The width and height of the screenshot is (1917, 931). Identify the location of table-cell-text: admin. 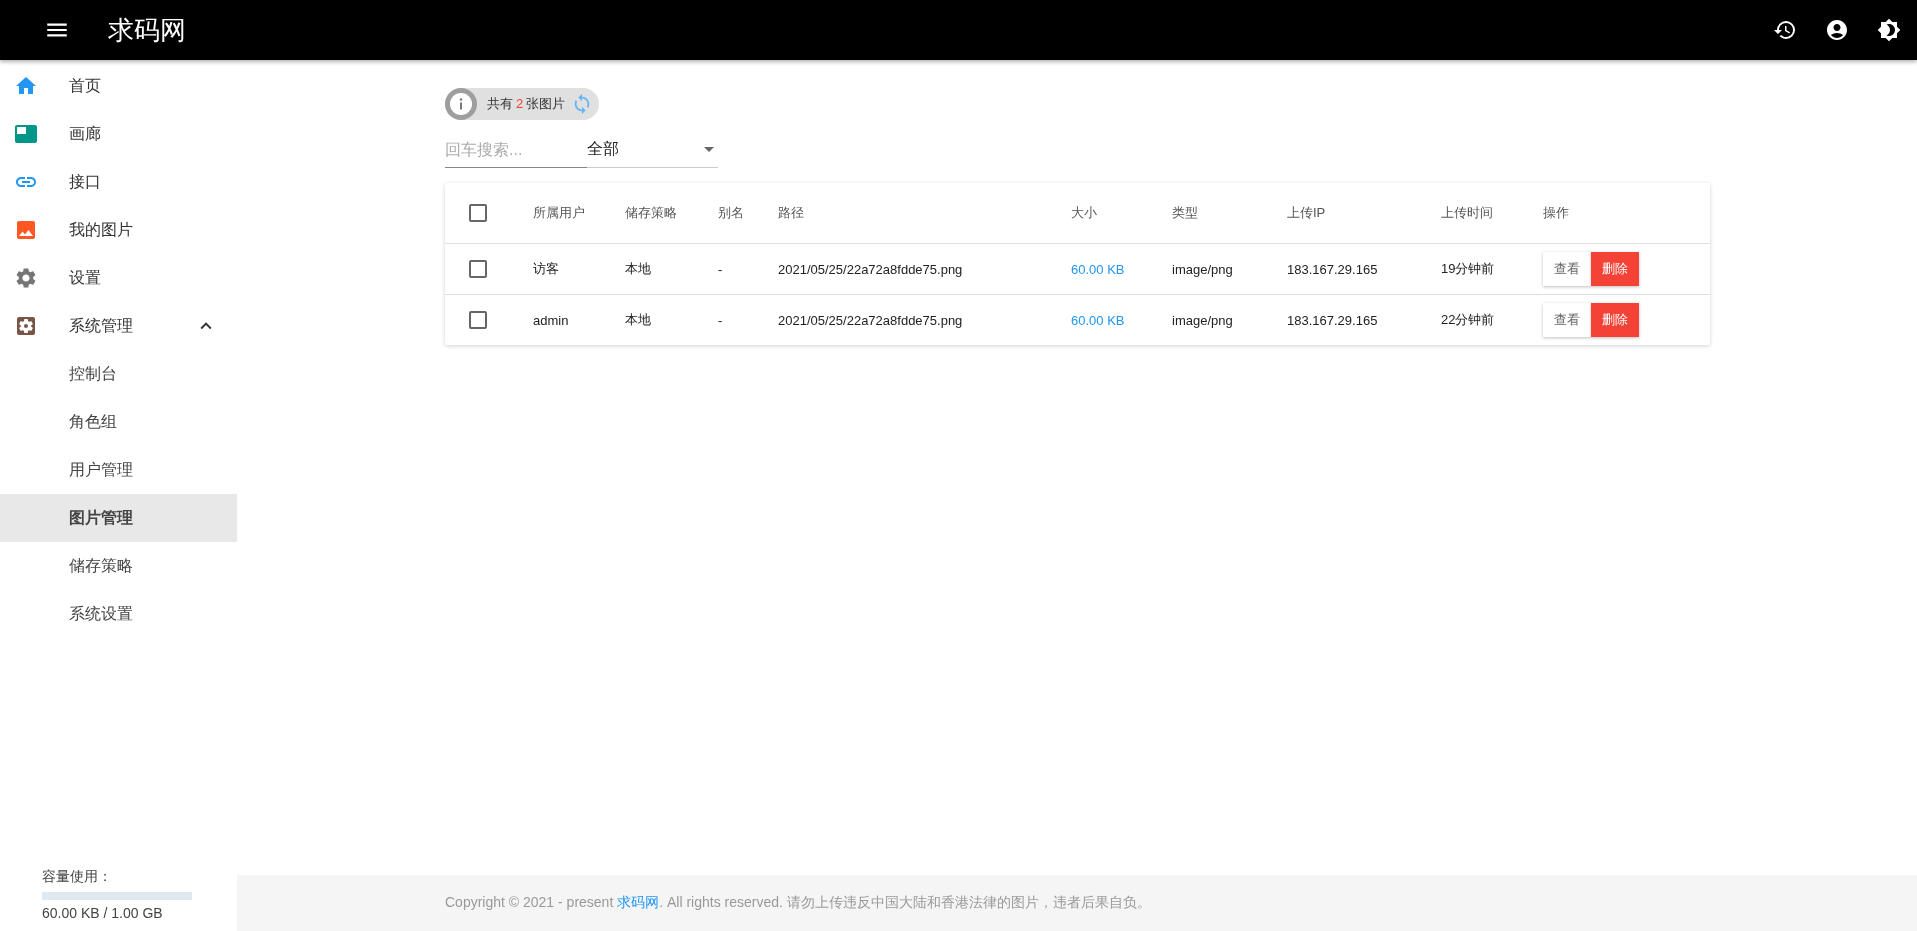
(551, 320).